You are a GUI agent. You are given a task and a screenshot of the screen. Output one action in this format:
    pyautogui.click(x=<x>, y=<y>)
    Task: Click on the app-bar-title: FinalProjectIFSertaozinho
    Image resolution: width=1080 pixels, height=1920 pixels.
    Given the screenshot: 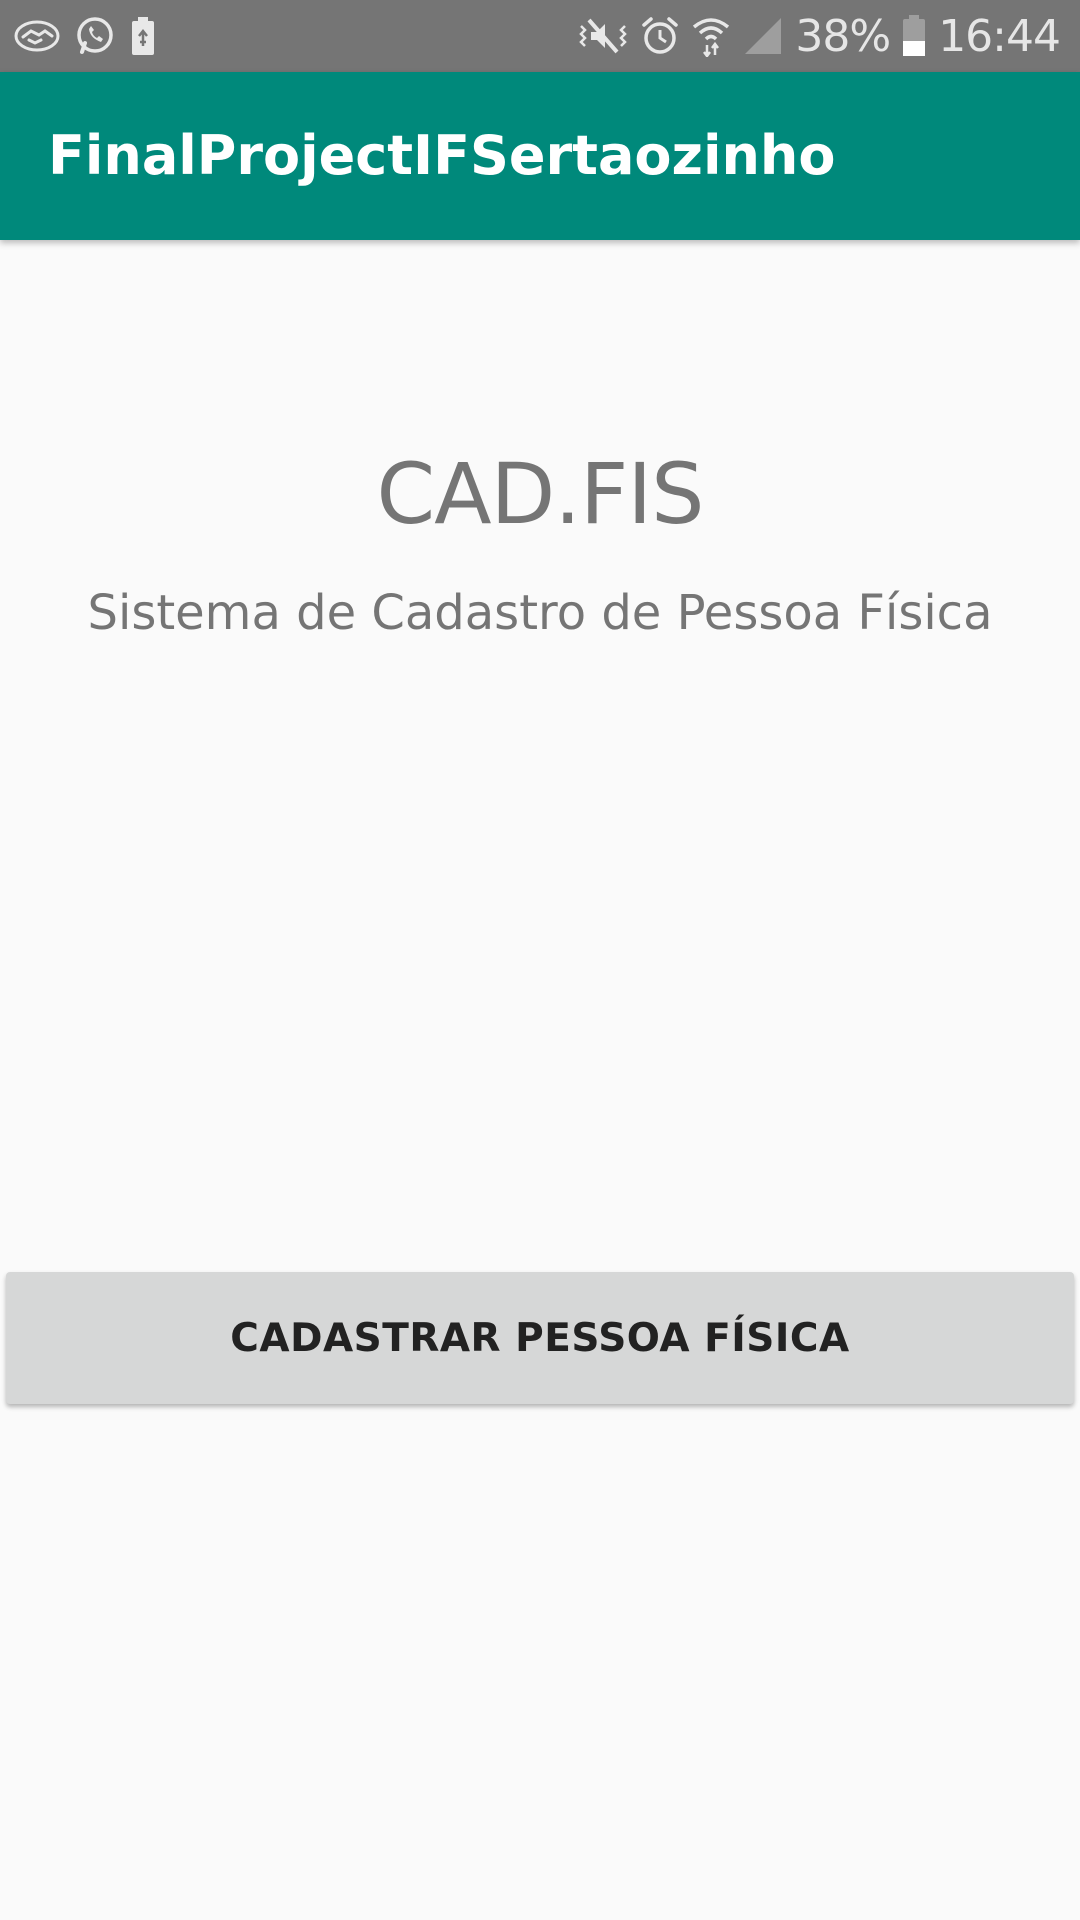 What is the action you would take?
    pyautogui.click(x=442, y=155)
    